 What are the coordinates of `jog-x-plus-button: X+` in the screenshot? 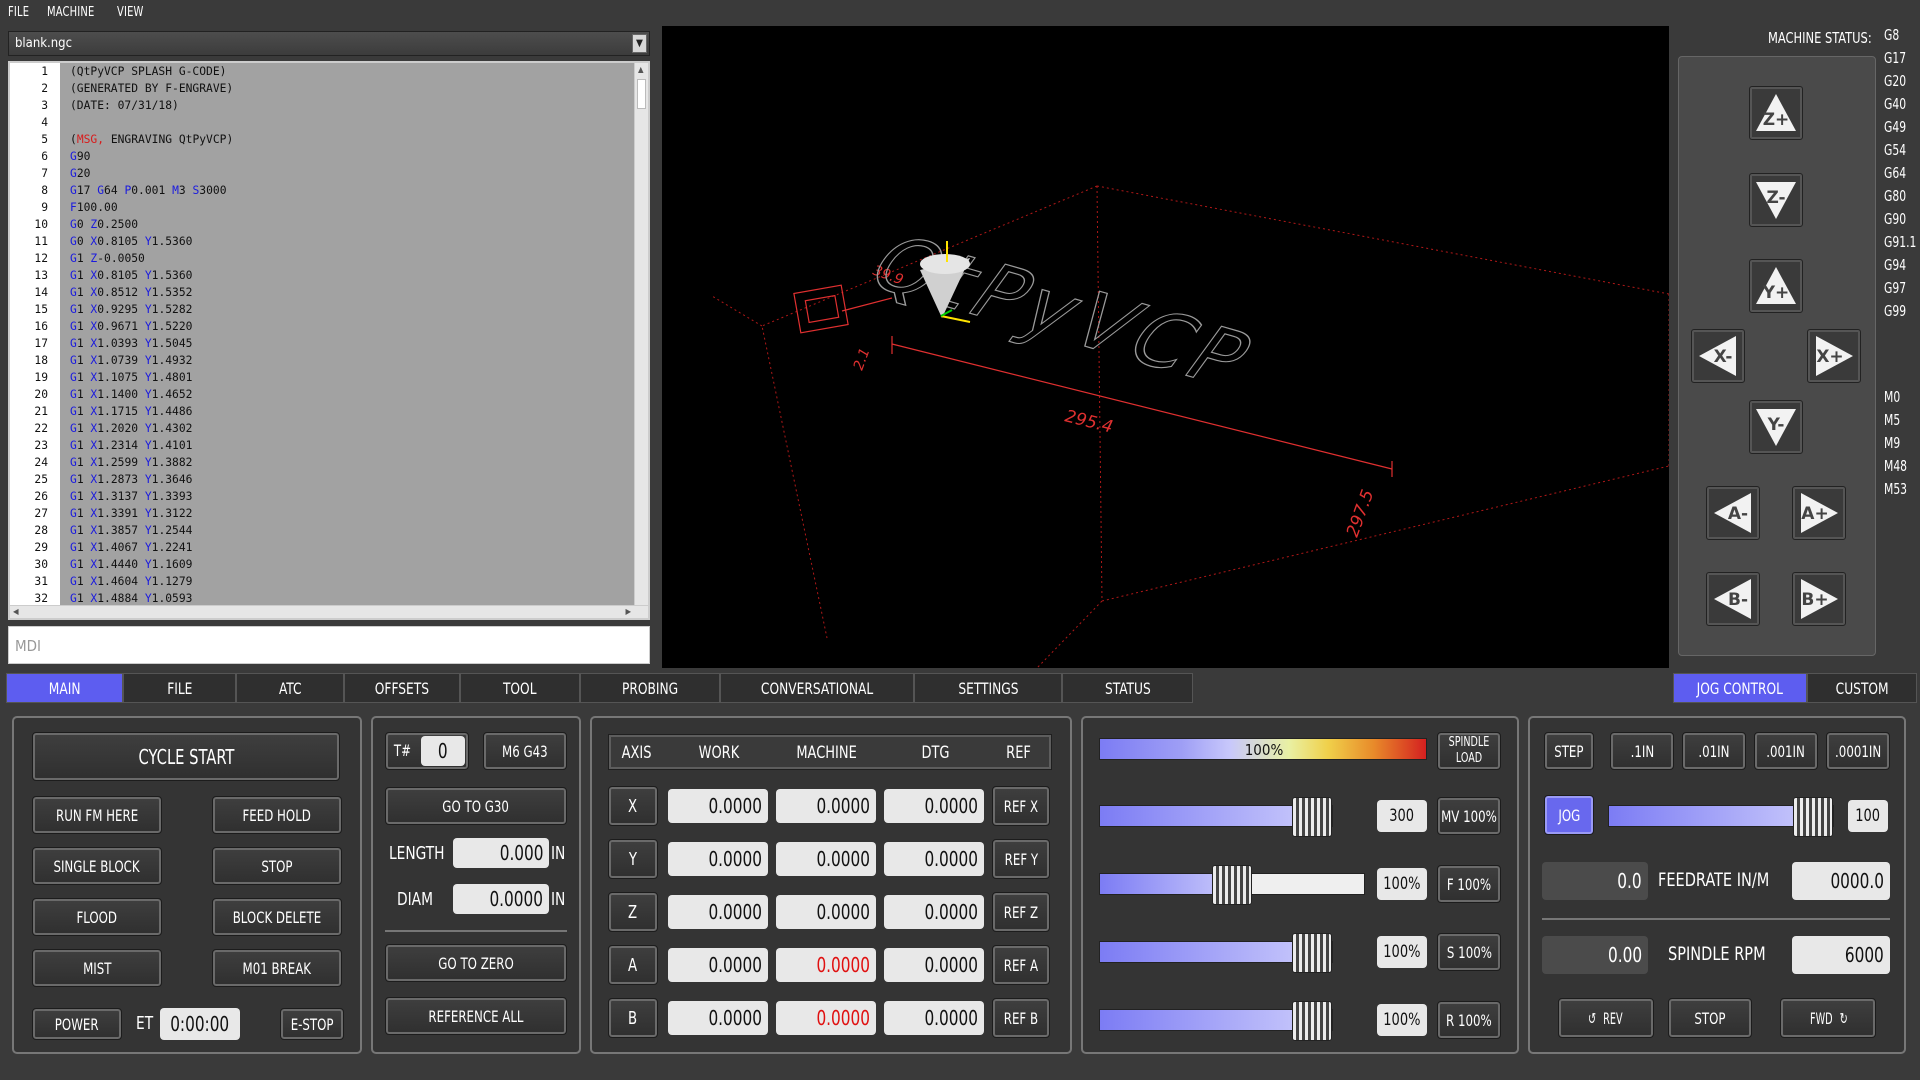 It's located at (1834, 356).